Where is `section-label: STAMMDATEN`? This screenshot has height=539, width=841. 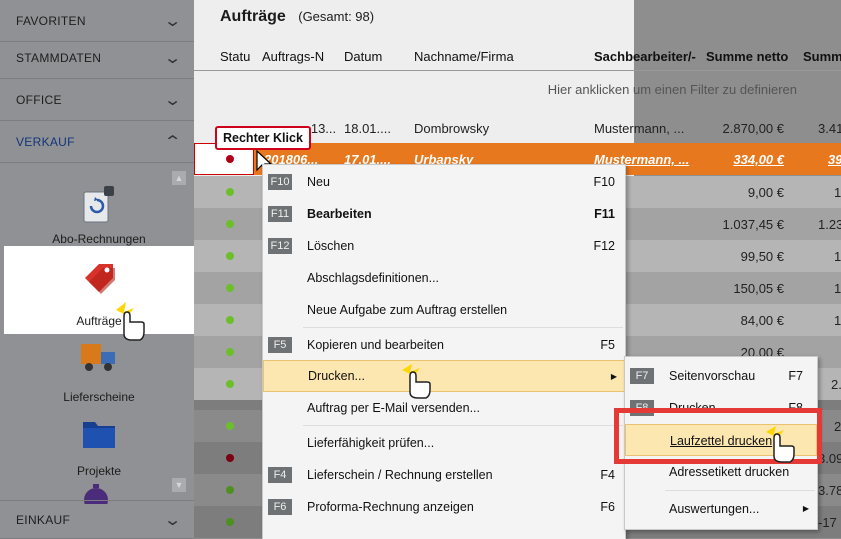 section-label: STAMMDATEN is located at coordinates (59, 57).